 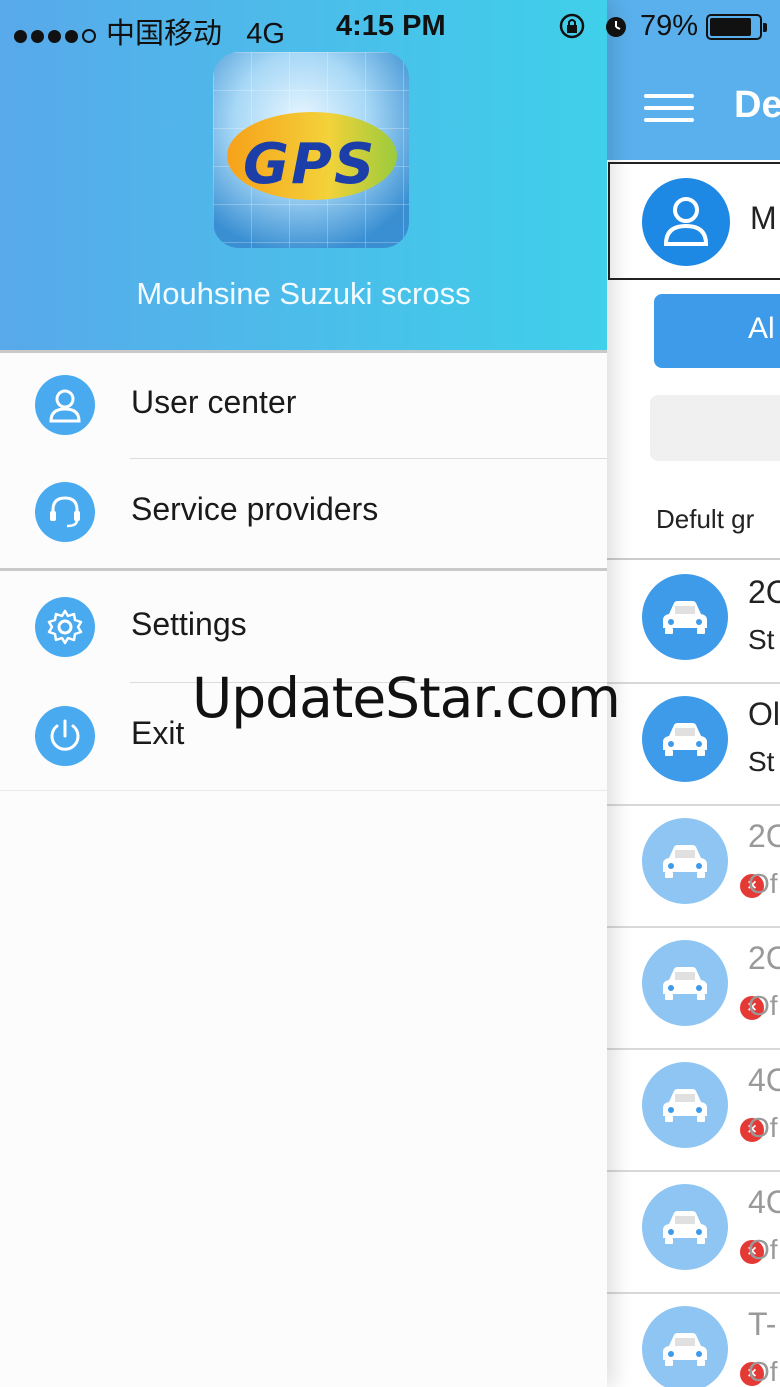 What do you see at coordinates (195, 34) in the screenshot?
I see `carrier-label: 中国移动 4G` at bounding box center [195, 34].